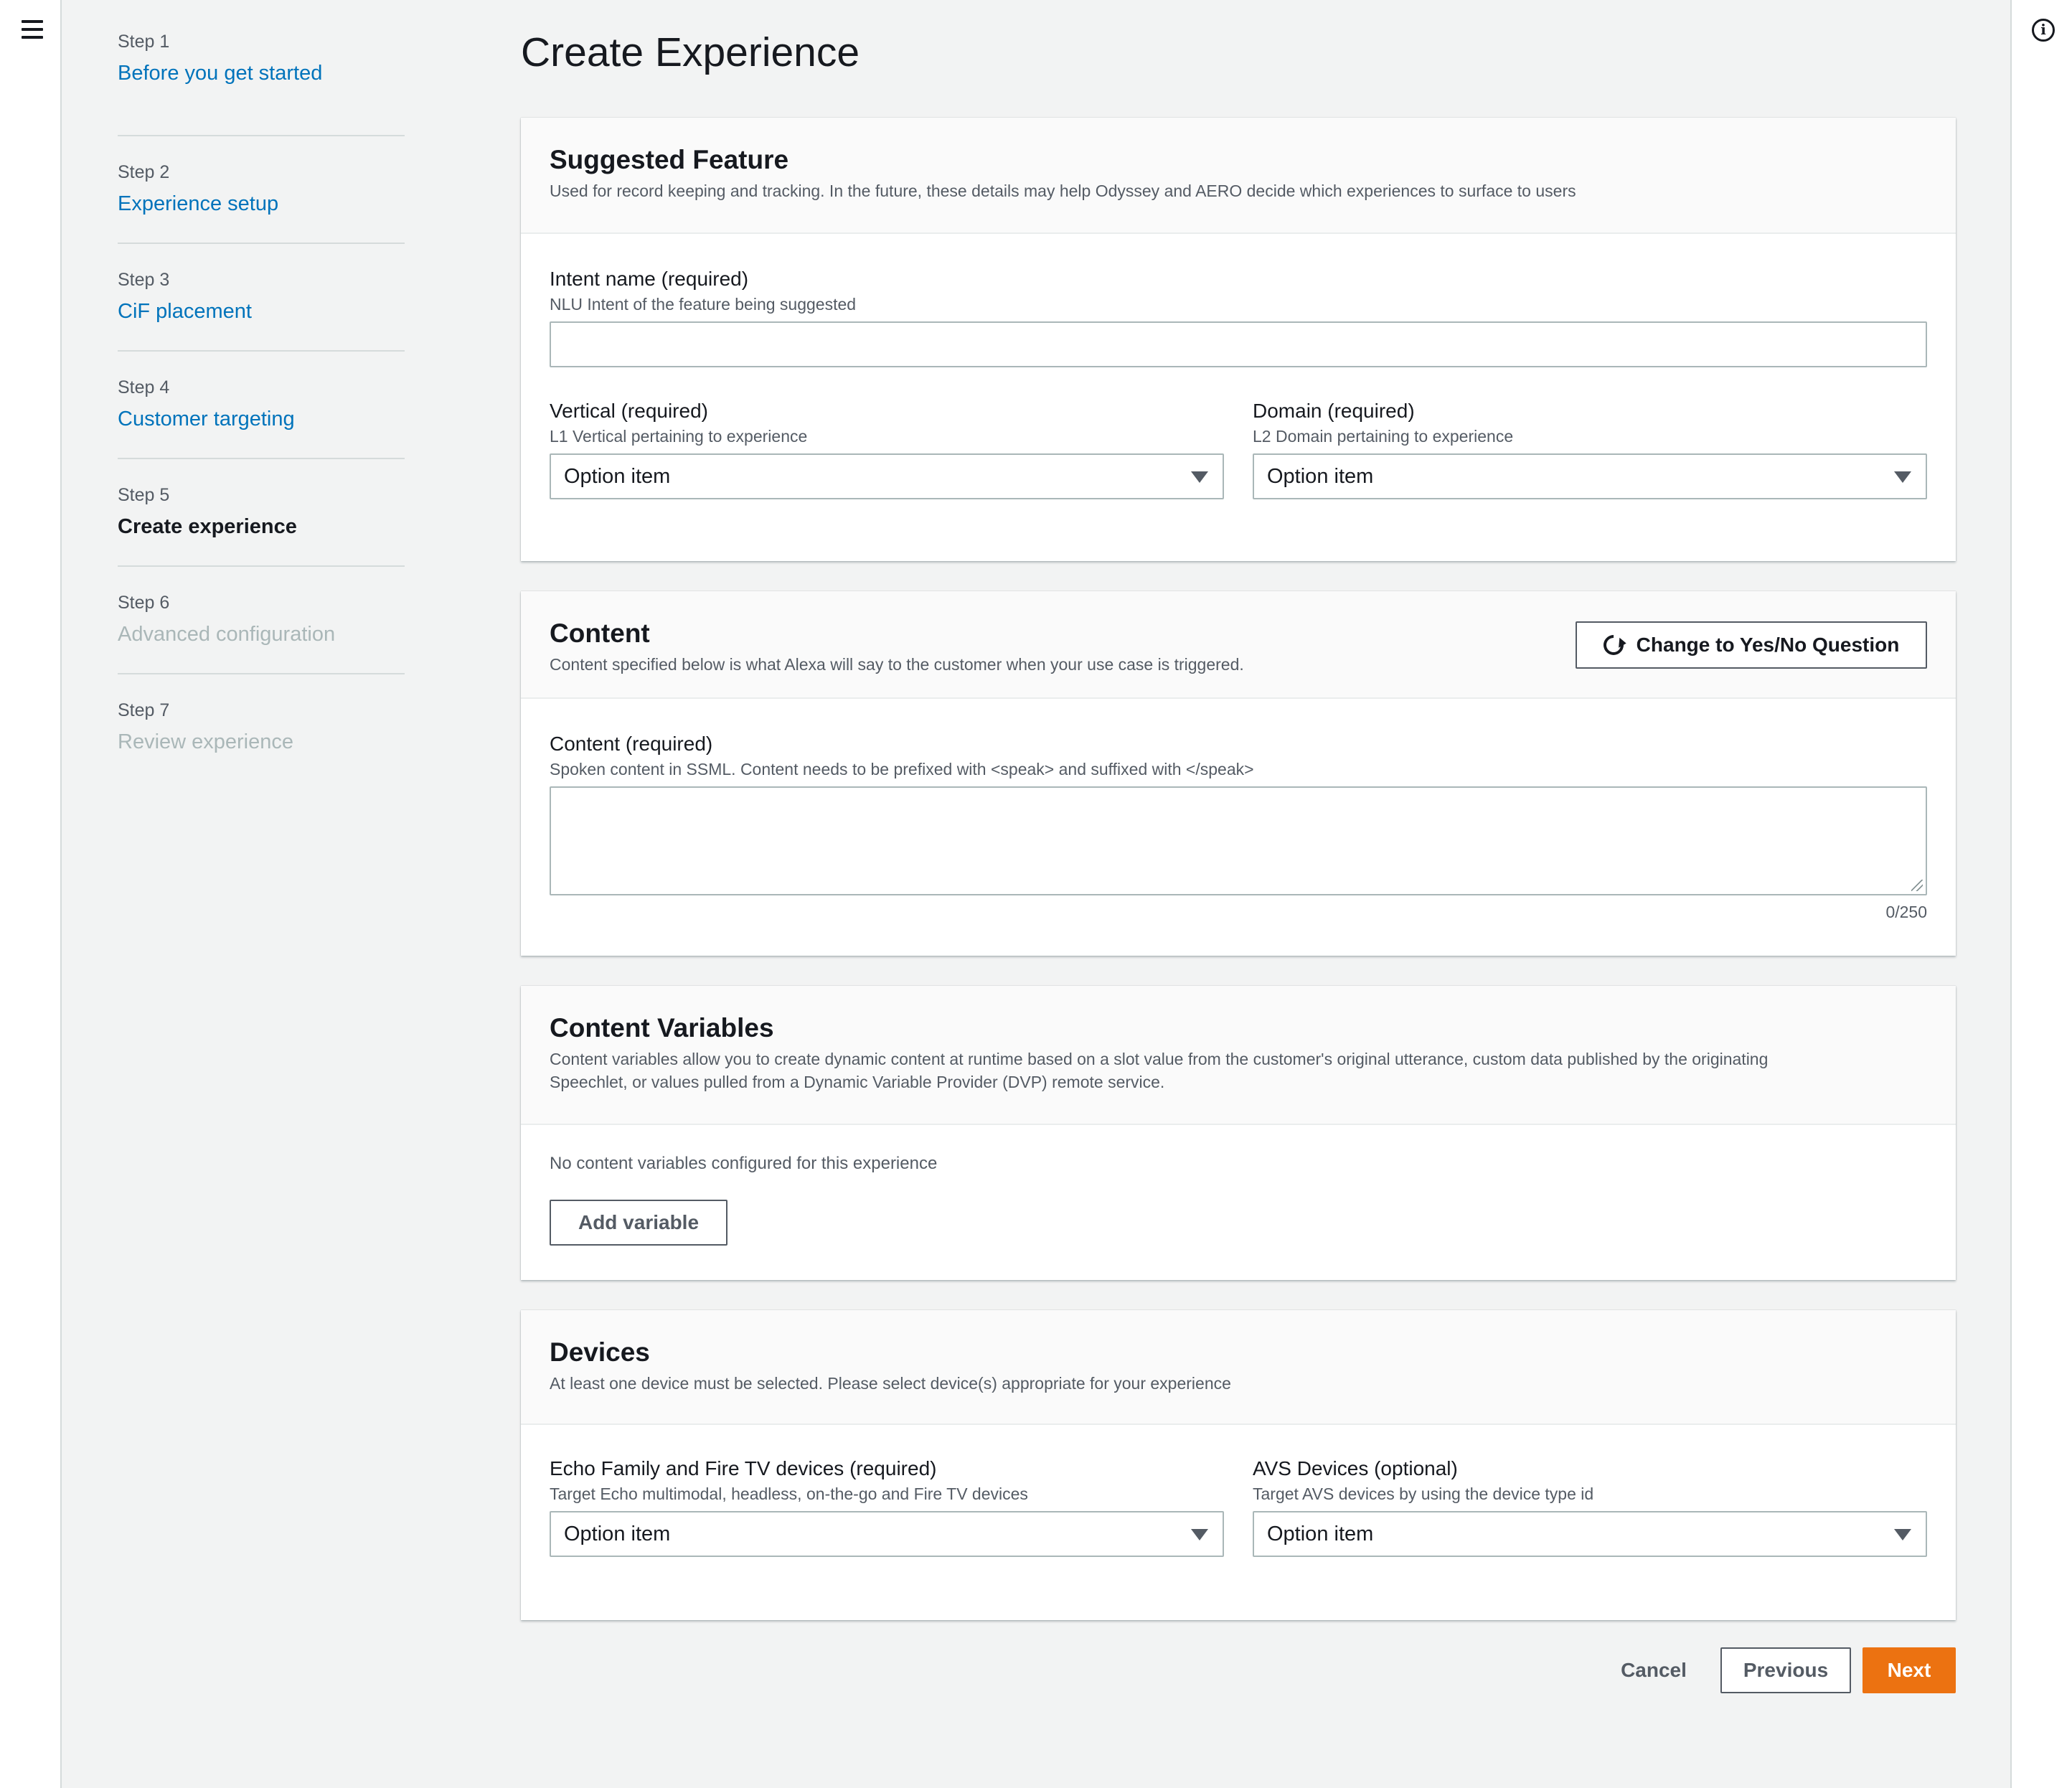 The height and width of the screenshot is (1788, 2072). What do you see at coordinates (887, 1534) in the screenshot?
I see `echo-devices-select: Option item` at bounding box center [887, 1534].